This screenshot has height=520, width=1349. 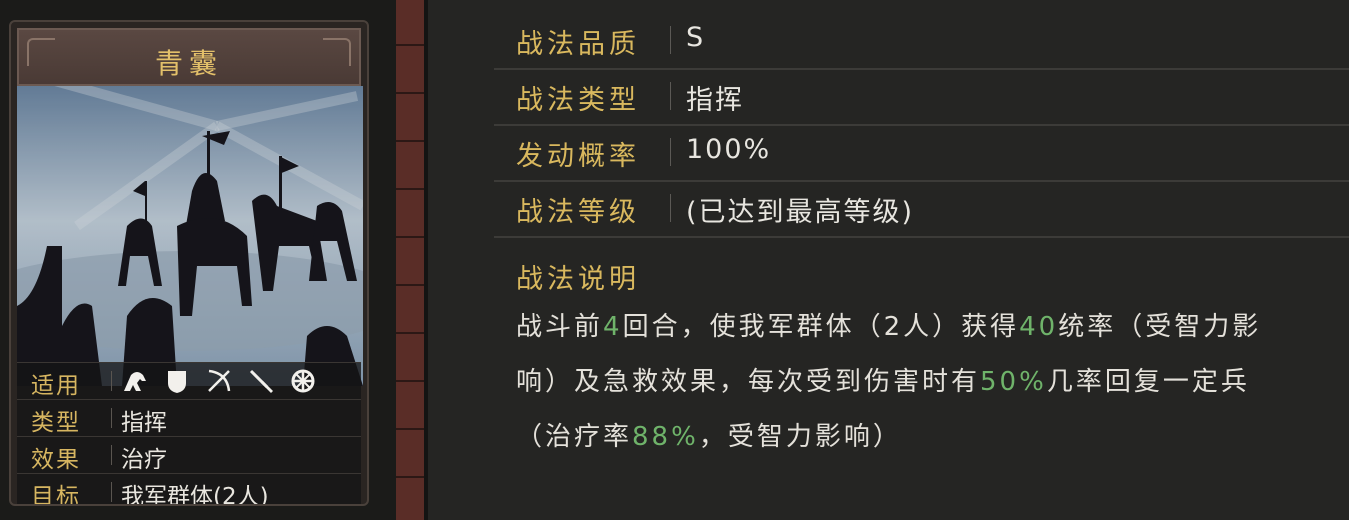 I want to click on prop-activation-rate: 发动概率 100%, so click(x=921, y=153).